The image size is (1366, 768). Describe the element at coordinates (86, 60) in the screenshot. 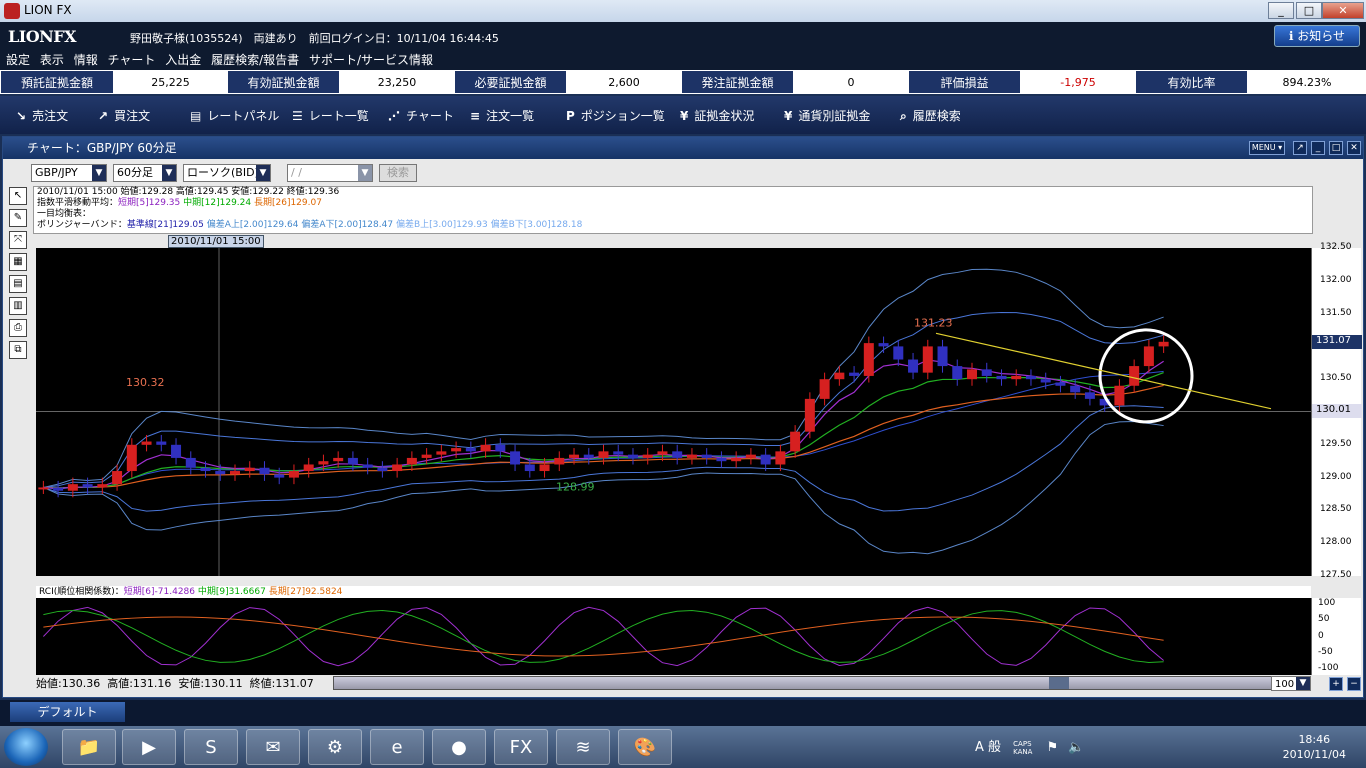

I see `menu-info: 情報` at that location.